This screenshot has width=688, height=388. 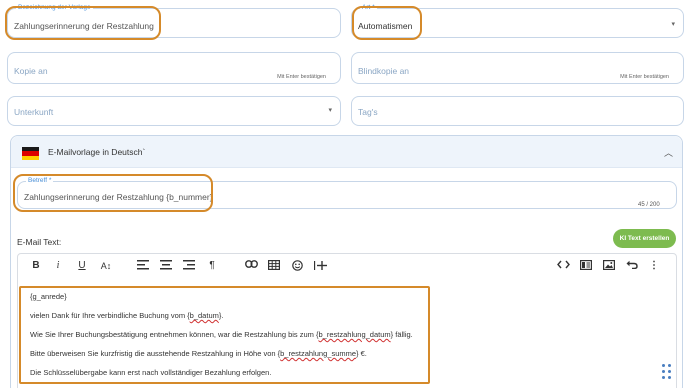 What do you see at coordinates (166, 266) in the screenshot?
I see `align-center-icon` at bounding box center [166, 266].